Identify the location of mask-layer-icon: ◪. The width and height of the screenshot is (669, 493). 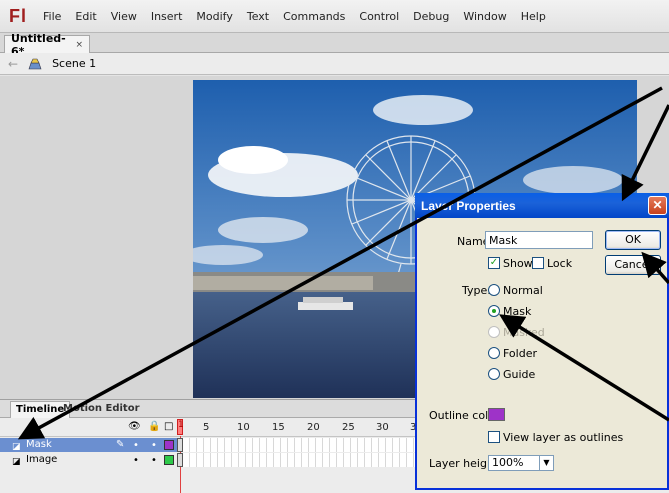
(16, 447).